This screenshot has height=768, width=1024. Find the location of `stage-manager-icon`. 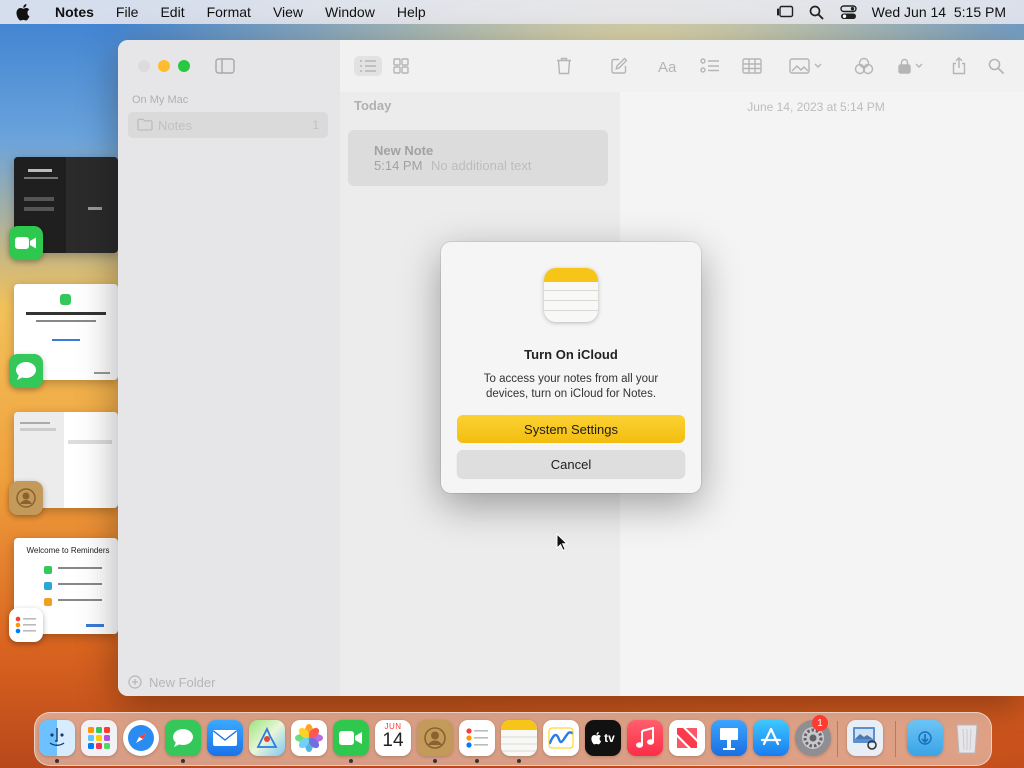

stage-manager-icon is located at coordinates (785, 12).